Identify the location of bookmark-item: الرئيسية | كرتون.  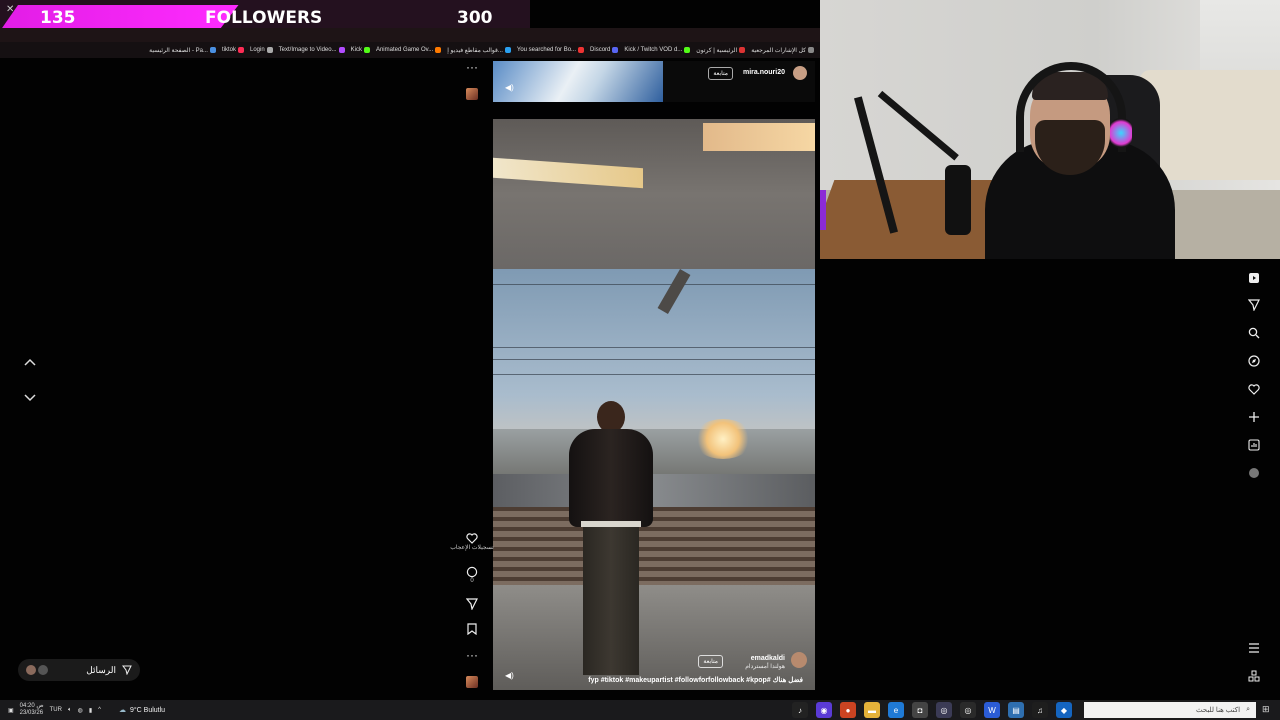
(721, 50).